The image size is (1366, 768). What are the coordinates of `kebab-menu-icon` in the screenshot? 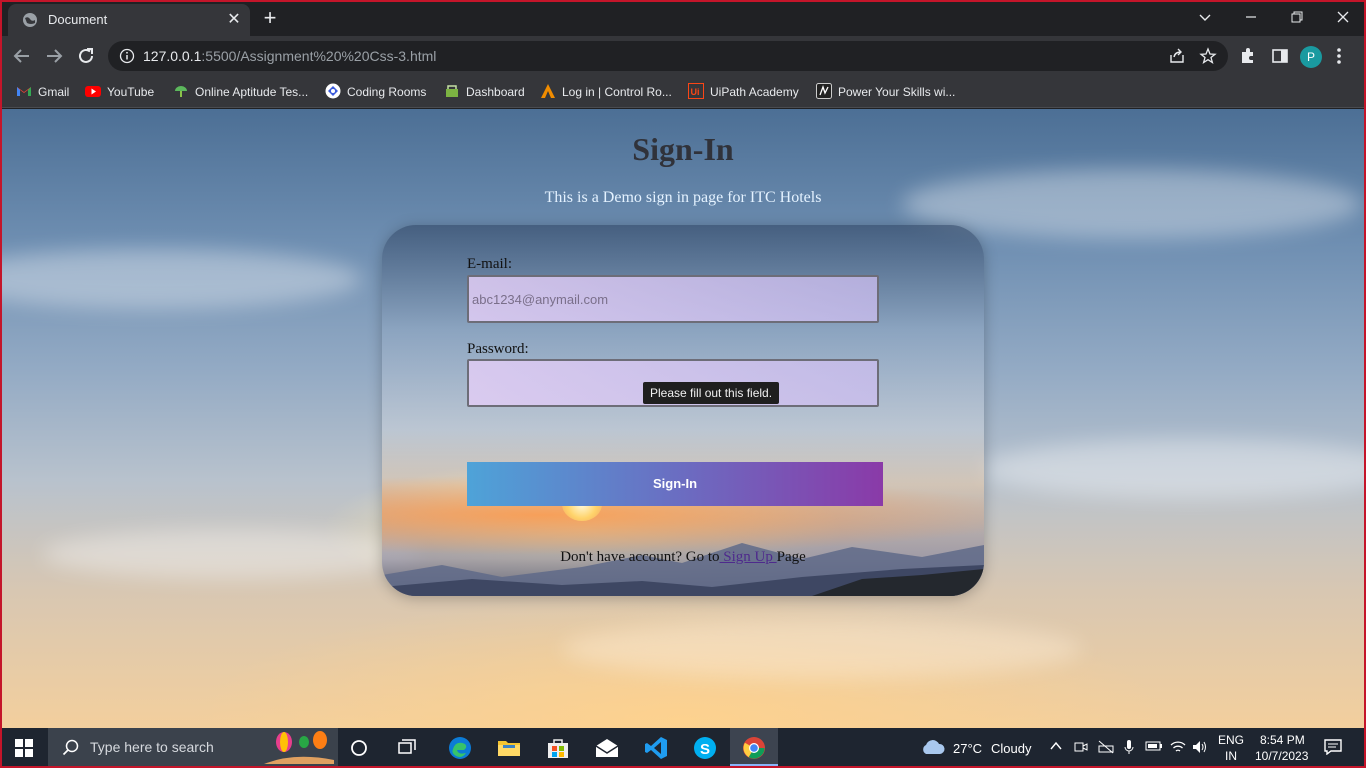 It's located at (1339, 56).